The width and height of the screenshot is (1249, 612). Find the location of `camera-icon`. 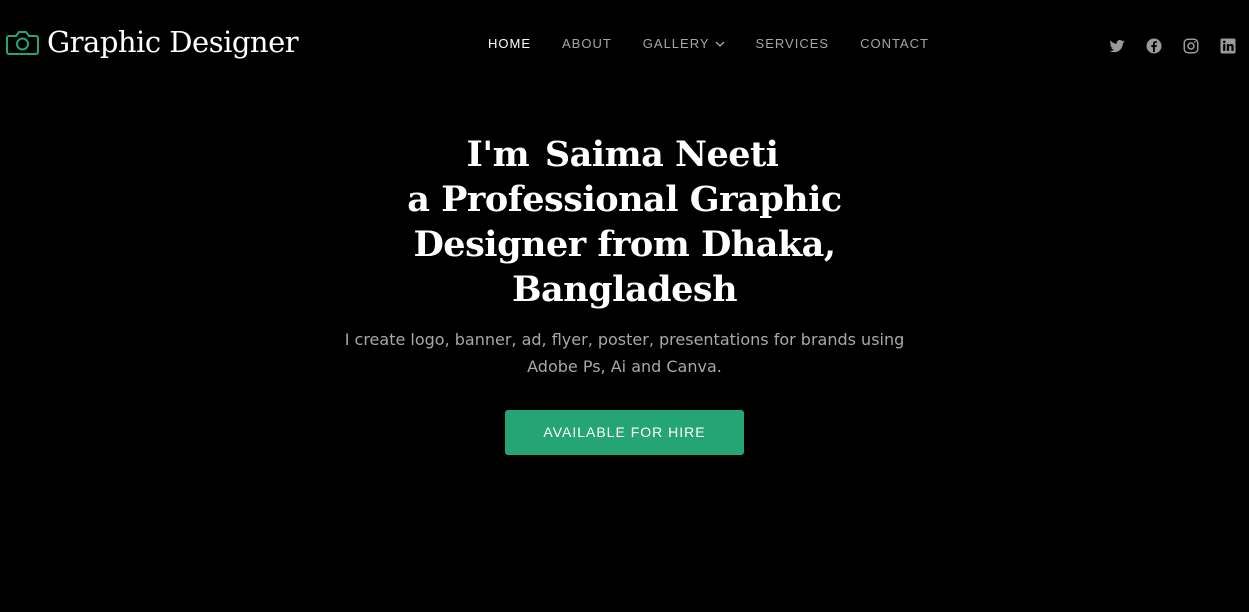

camera-icon is located at coordinates (22, 42).